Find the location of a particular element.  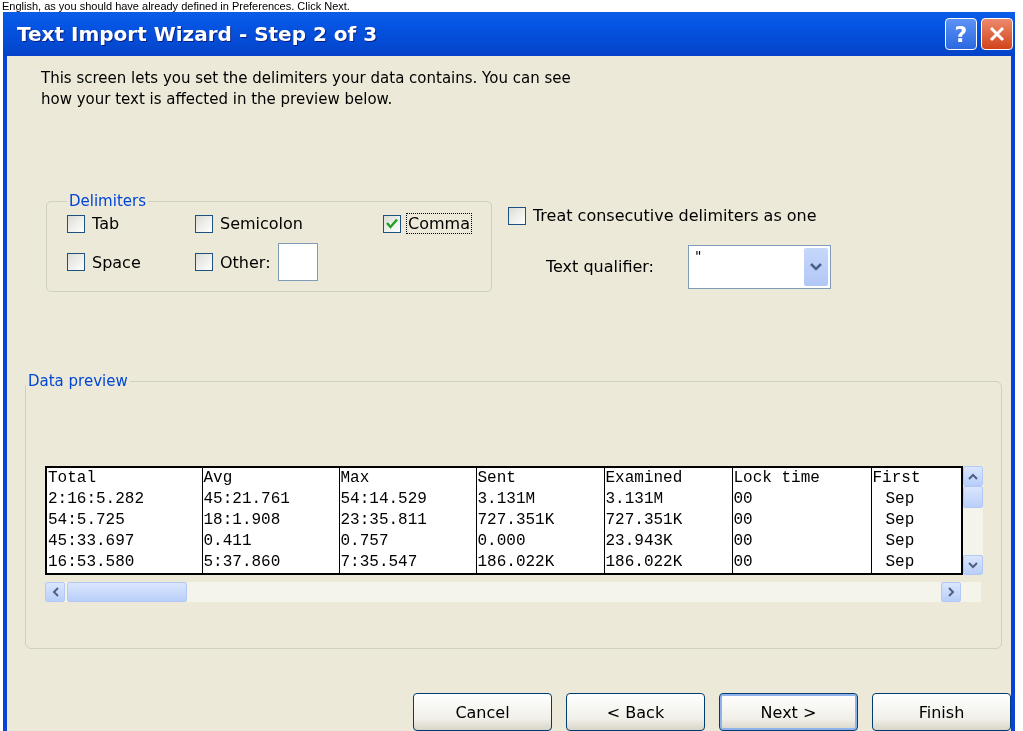

close-button is located at coordinates (997, 34).